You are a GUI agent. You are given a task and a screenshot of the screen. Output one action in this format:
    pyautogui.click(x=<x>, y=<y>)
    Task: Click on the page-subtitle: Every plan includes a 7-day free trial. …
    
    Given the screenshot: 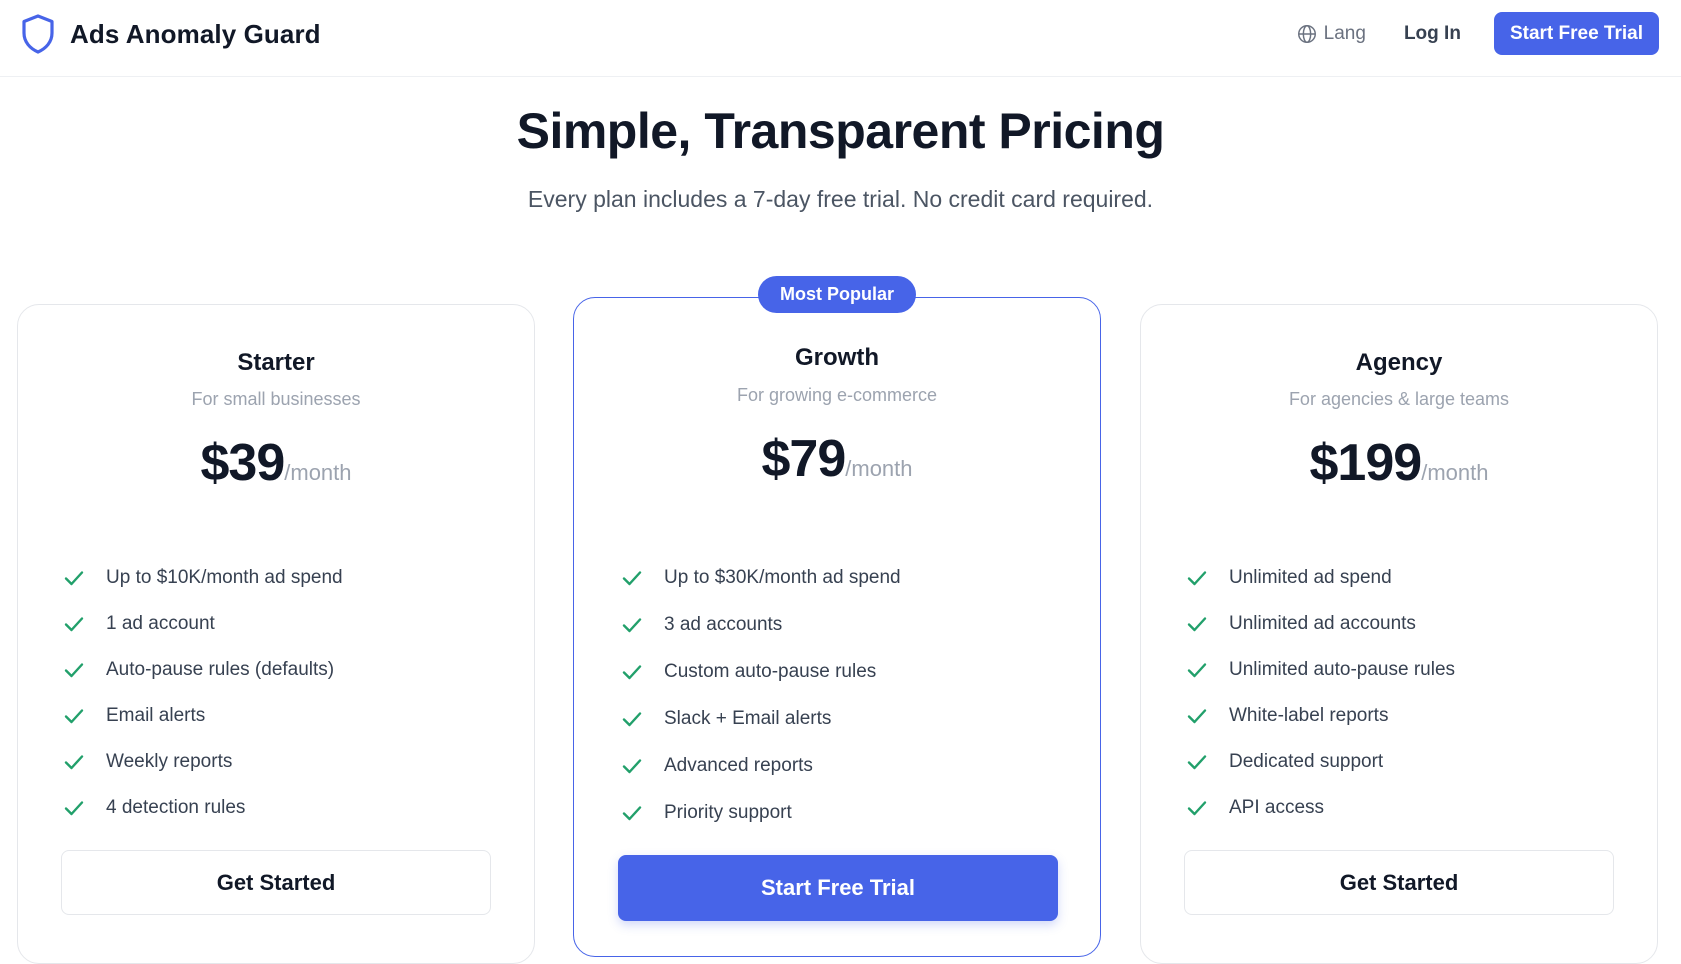 What is the action you would take?
    pyautogui.click(x=840, y=199)
    